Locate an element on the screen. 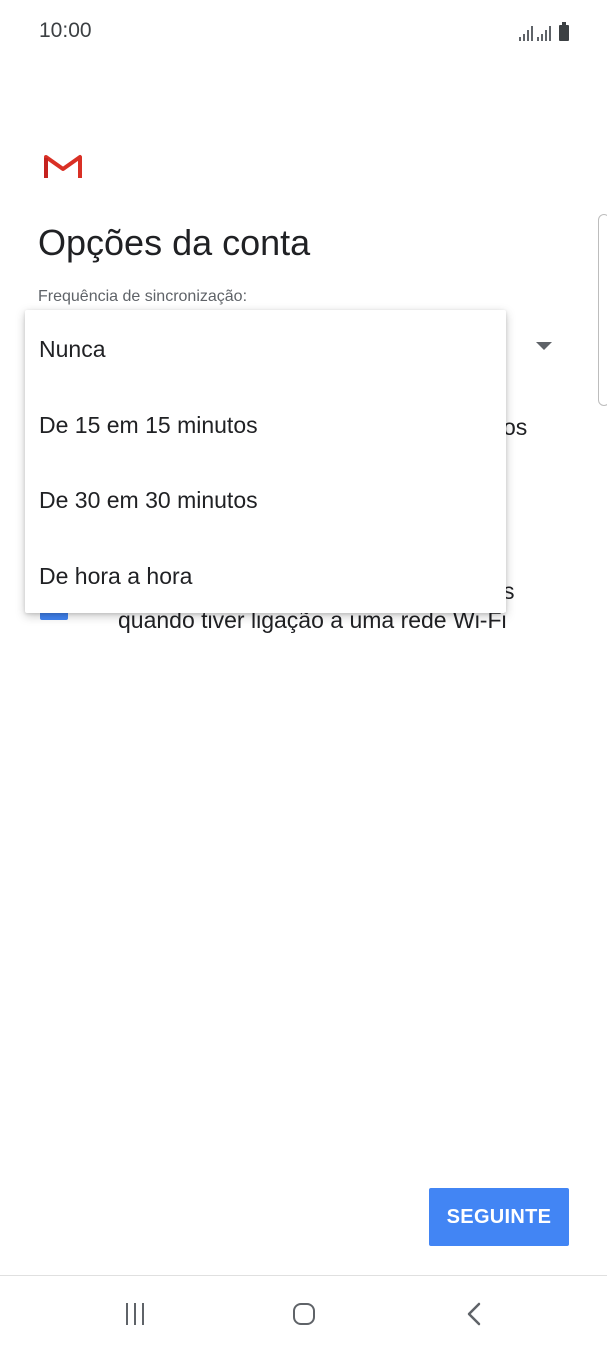 The height and width of the screenshot is (1351, 607). occluded-text-fragment: os is located at coordinates (515, 427).